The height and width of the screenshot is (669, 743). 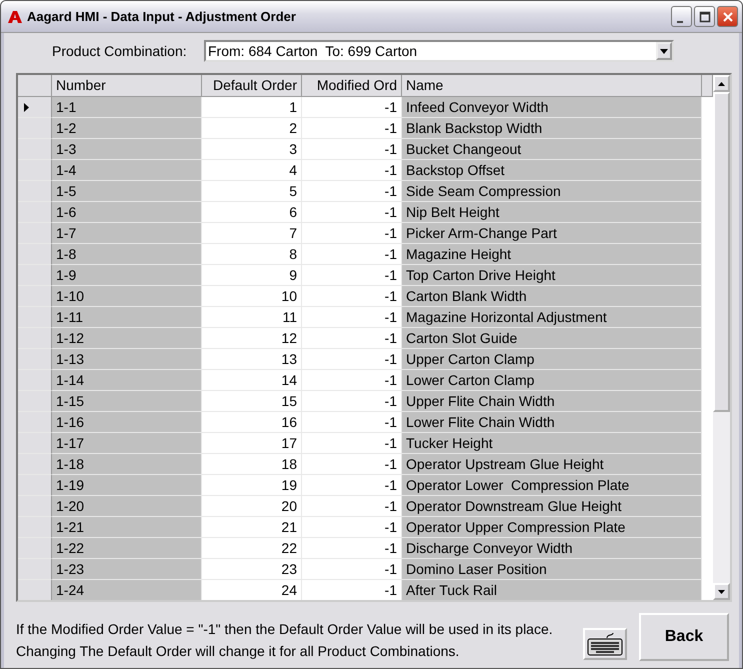 What do you see at coordinates (252, 380) in the screenshot?
I see `table-cell: 14` at bounding box center [252, 380].